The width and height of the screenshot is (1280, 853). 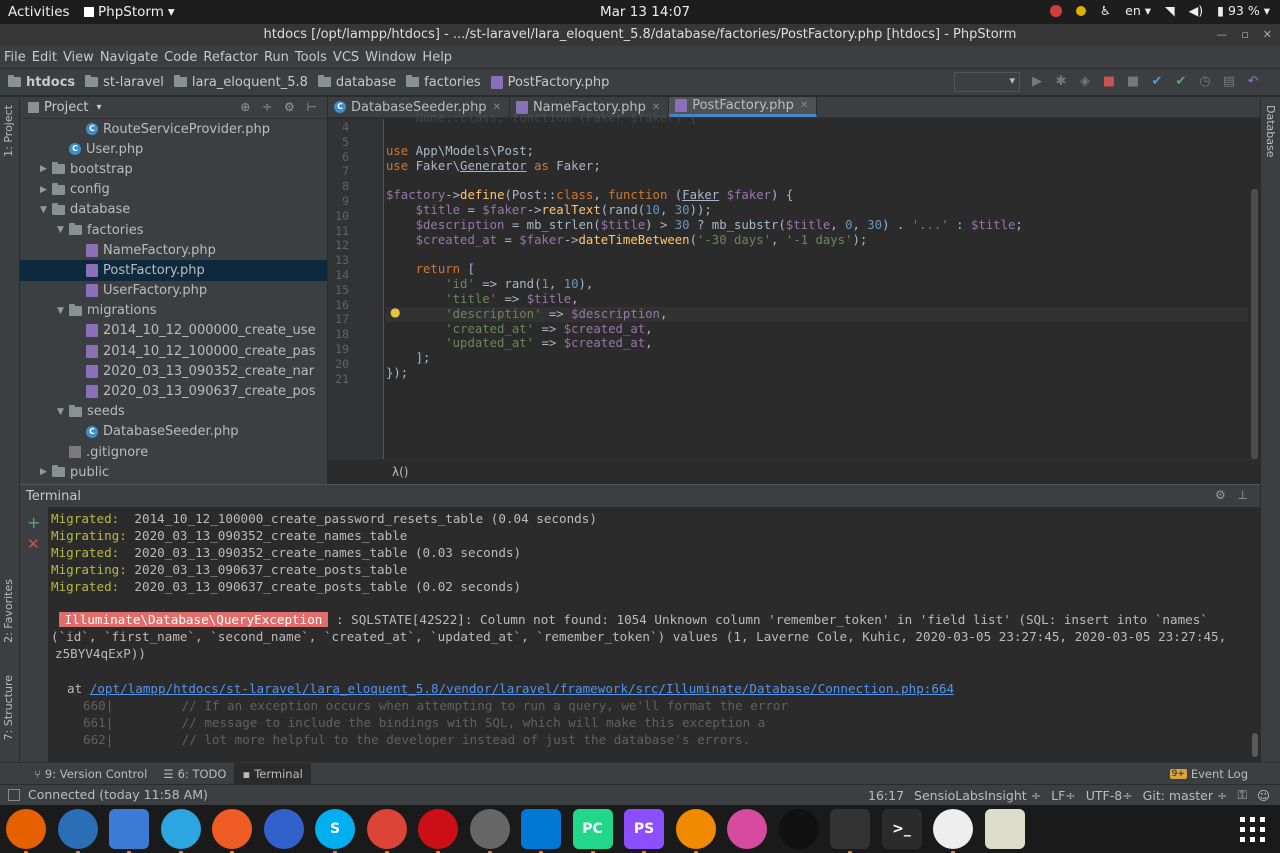 What do you see at coordinates (395, 312) in the screenshot?
I see `lightbulb-icon: ●` at bounding box center [395, 312].